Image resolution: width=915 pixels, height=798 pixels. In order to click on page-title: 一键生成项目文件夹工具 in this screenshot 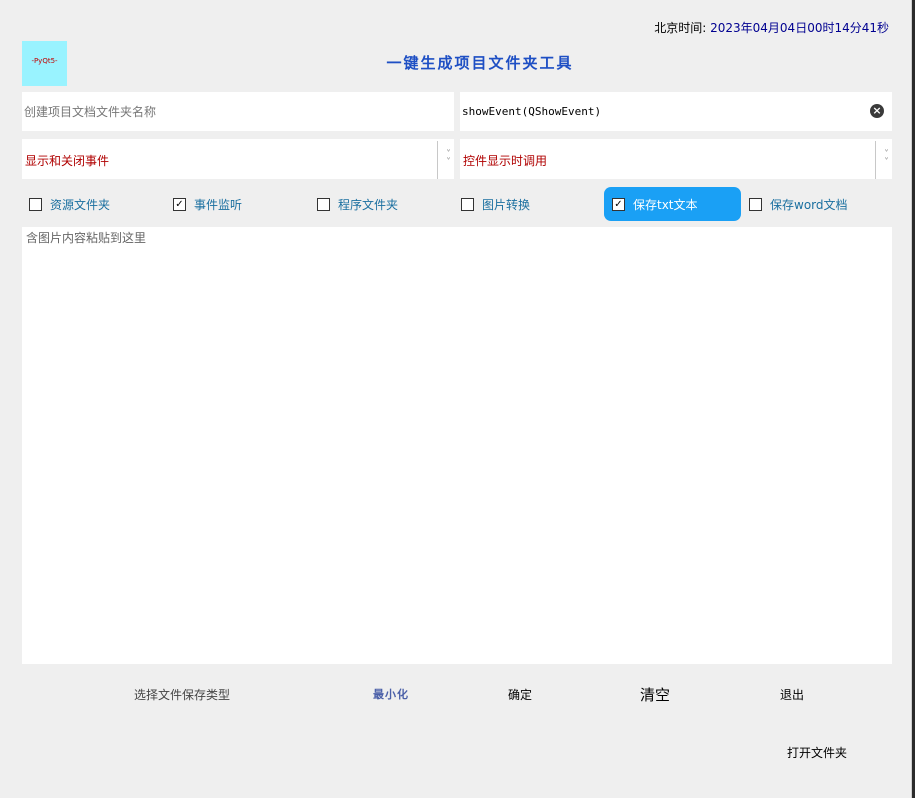, I will do `click(480, 63)`.